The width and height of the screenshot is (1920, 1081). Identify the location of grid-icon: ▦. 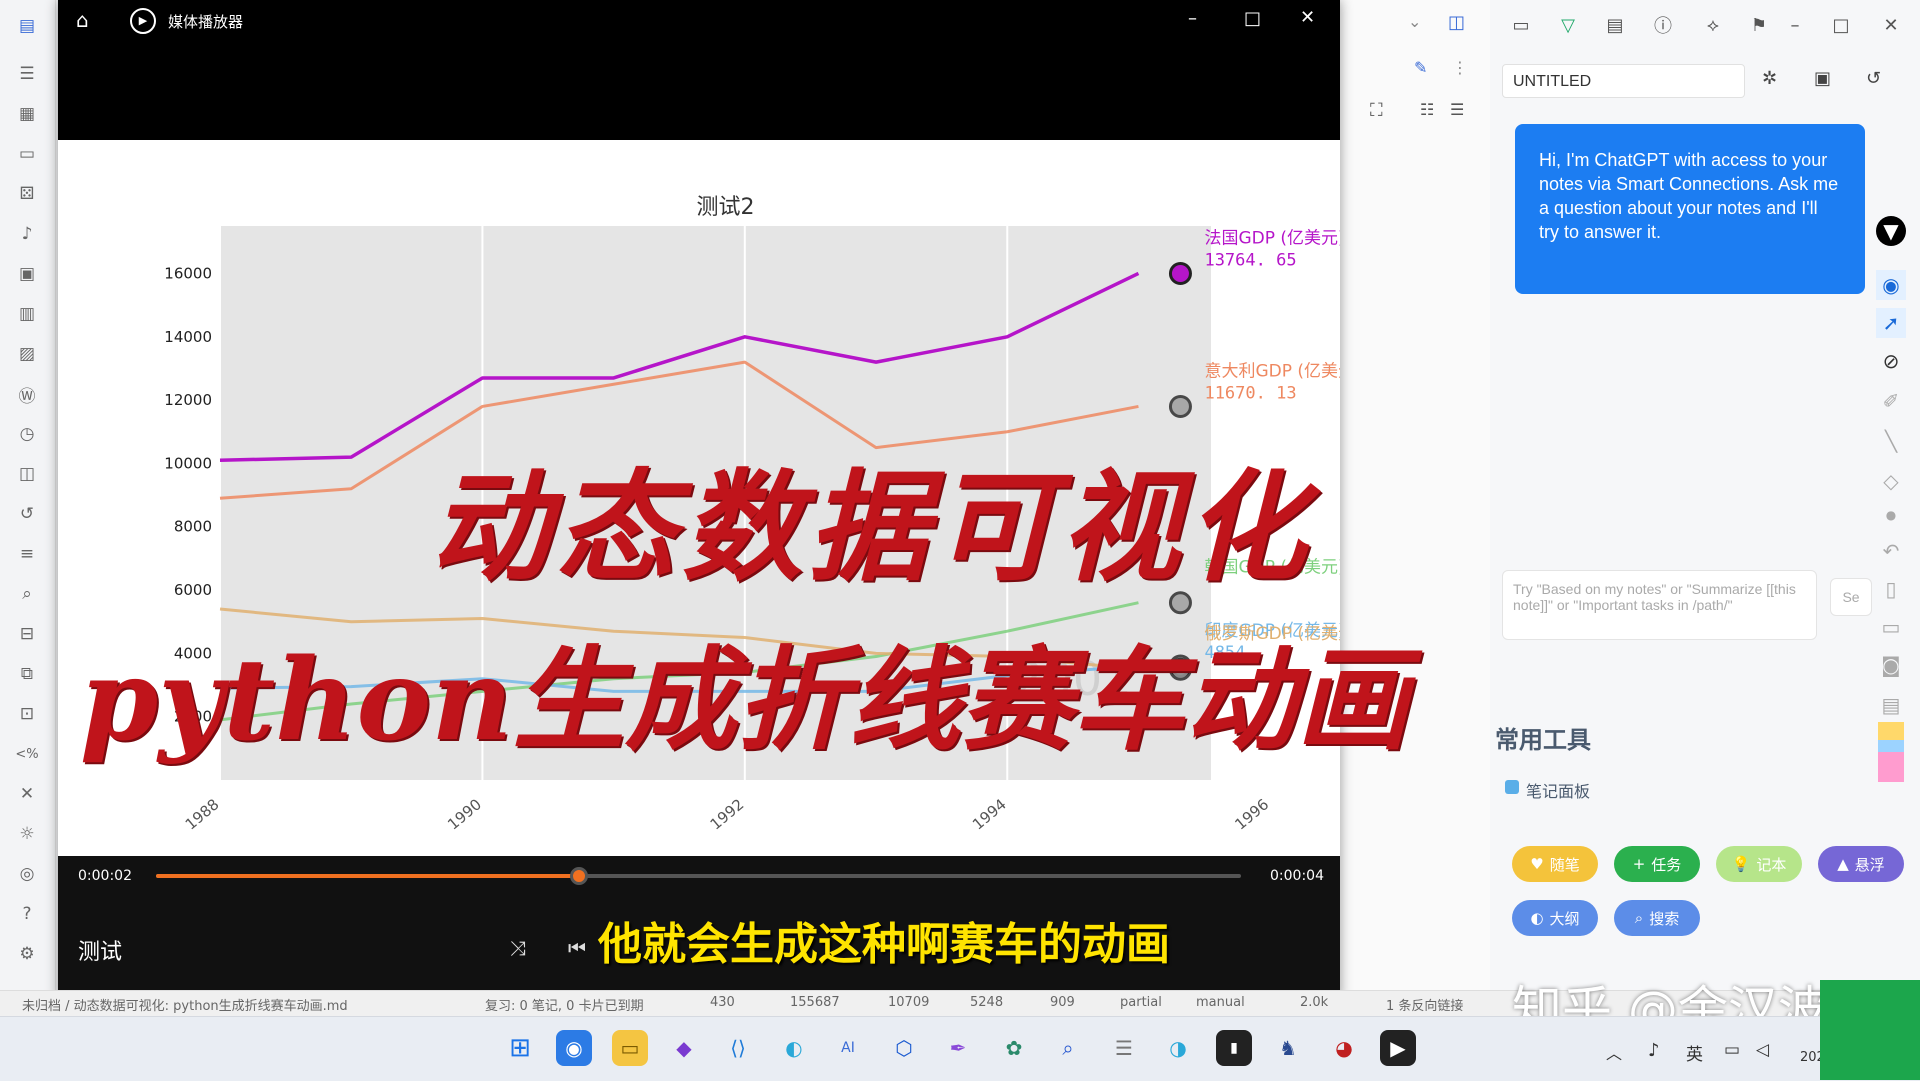
(27, 114).